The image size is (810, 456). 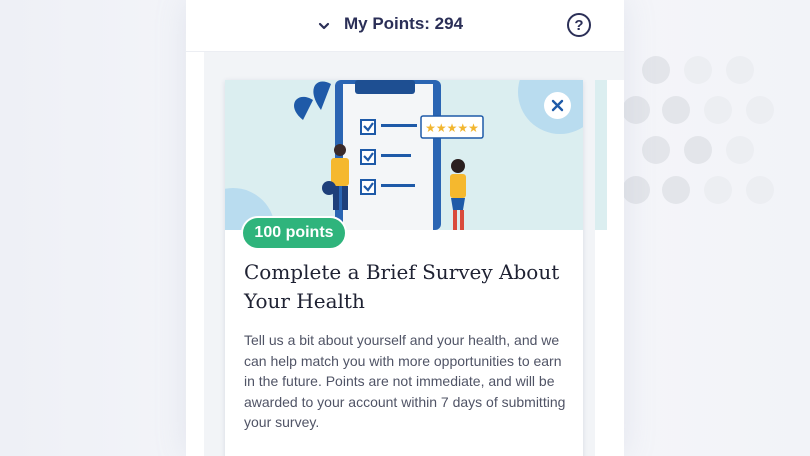 I want to click on decorative-dots, so click(x=714, y=133).